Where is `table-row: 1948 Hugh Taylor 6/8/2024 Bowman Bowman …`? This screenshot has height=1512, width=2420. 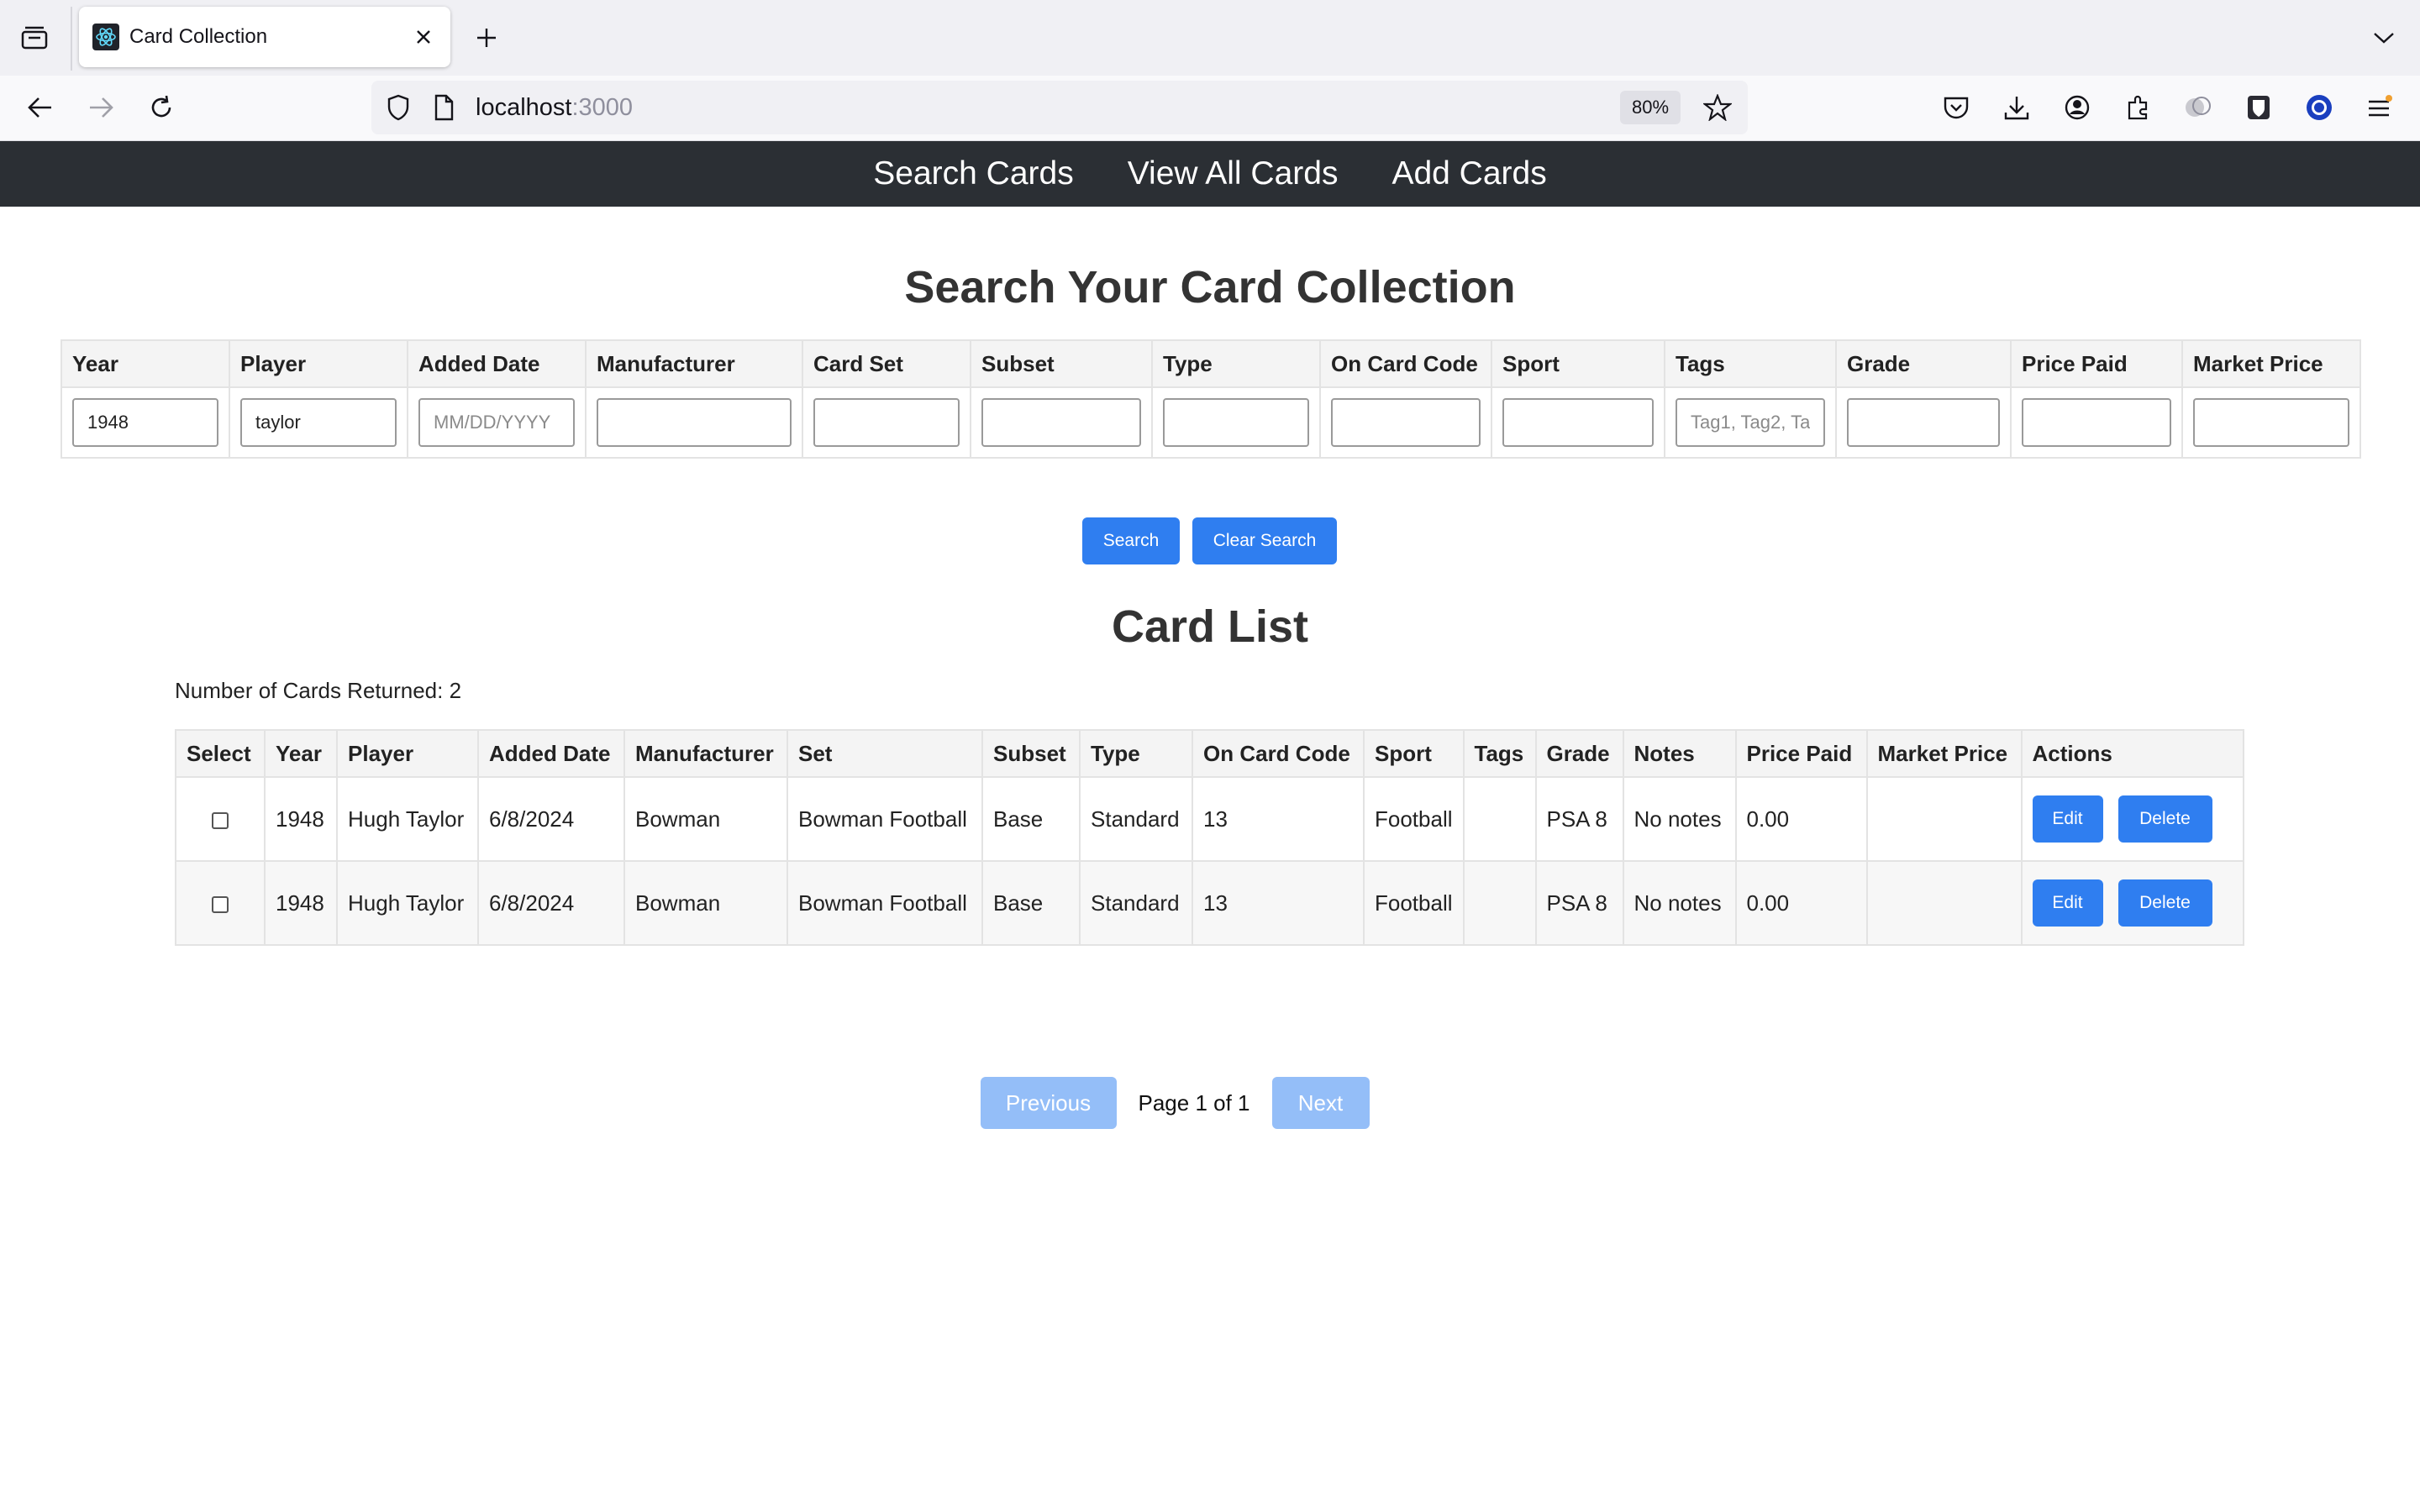 table-row: 1948 Hugh Taylor 6/8/2024 Bowman Bowman … is located at coordinates (1209, 819).